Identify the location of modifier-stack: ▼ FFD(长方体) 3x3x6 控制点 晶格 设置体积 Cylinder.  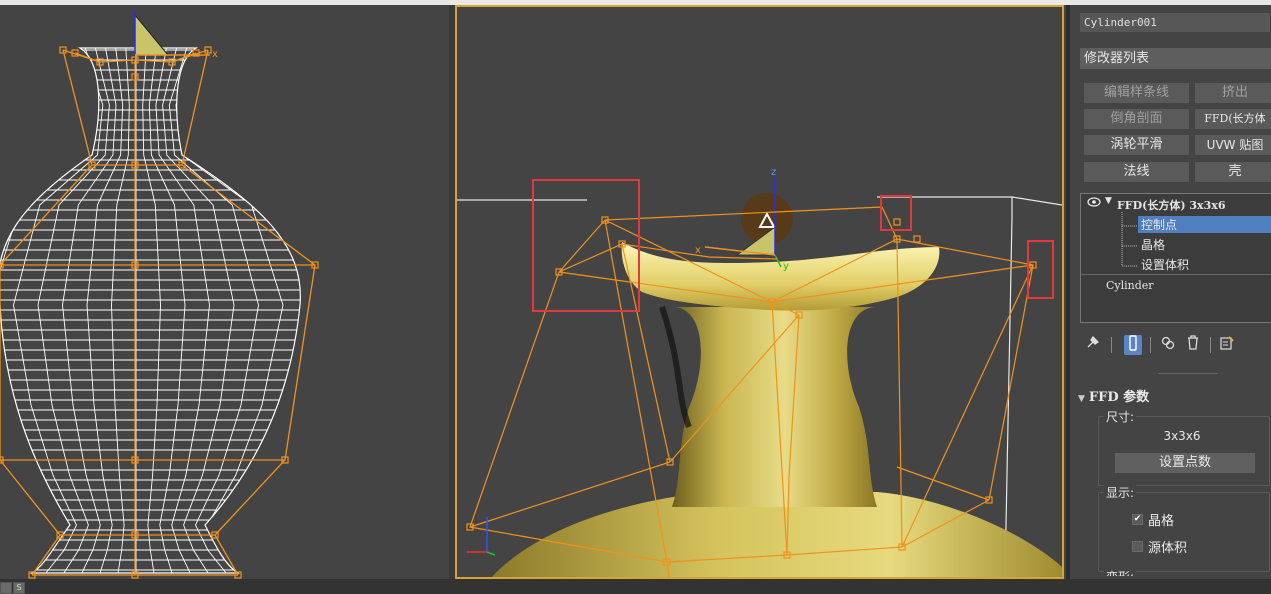
(1175, 258).